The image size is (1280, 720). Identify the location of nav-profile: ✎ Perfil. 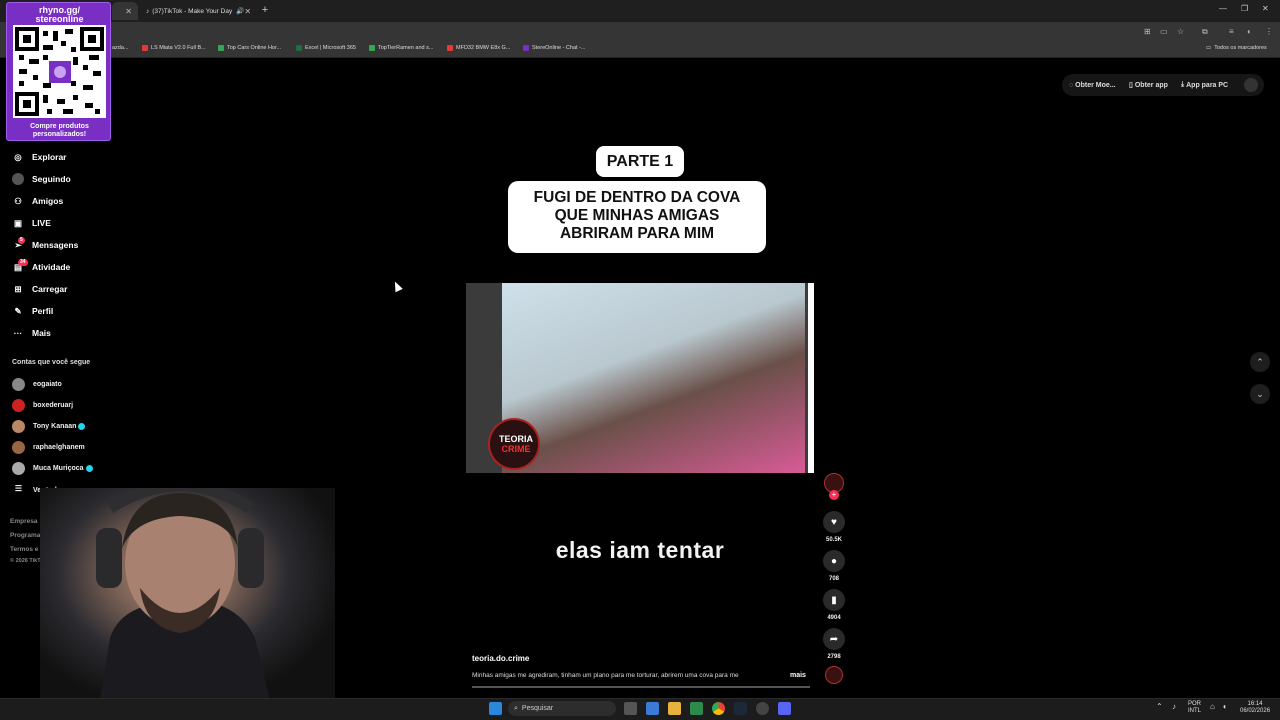
(32, 311).